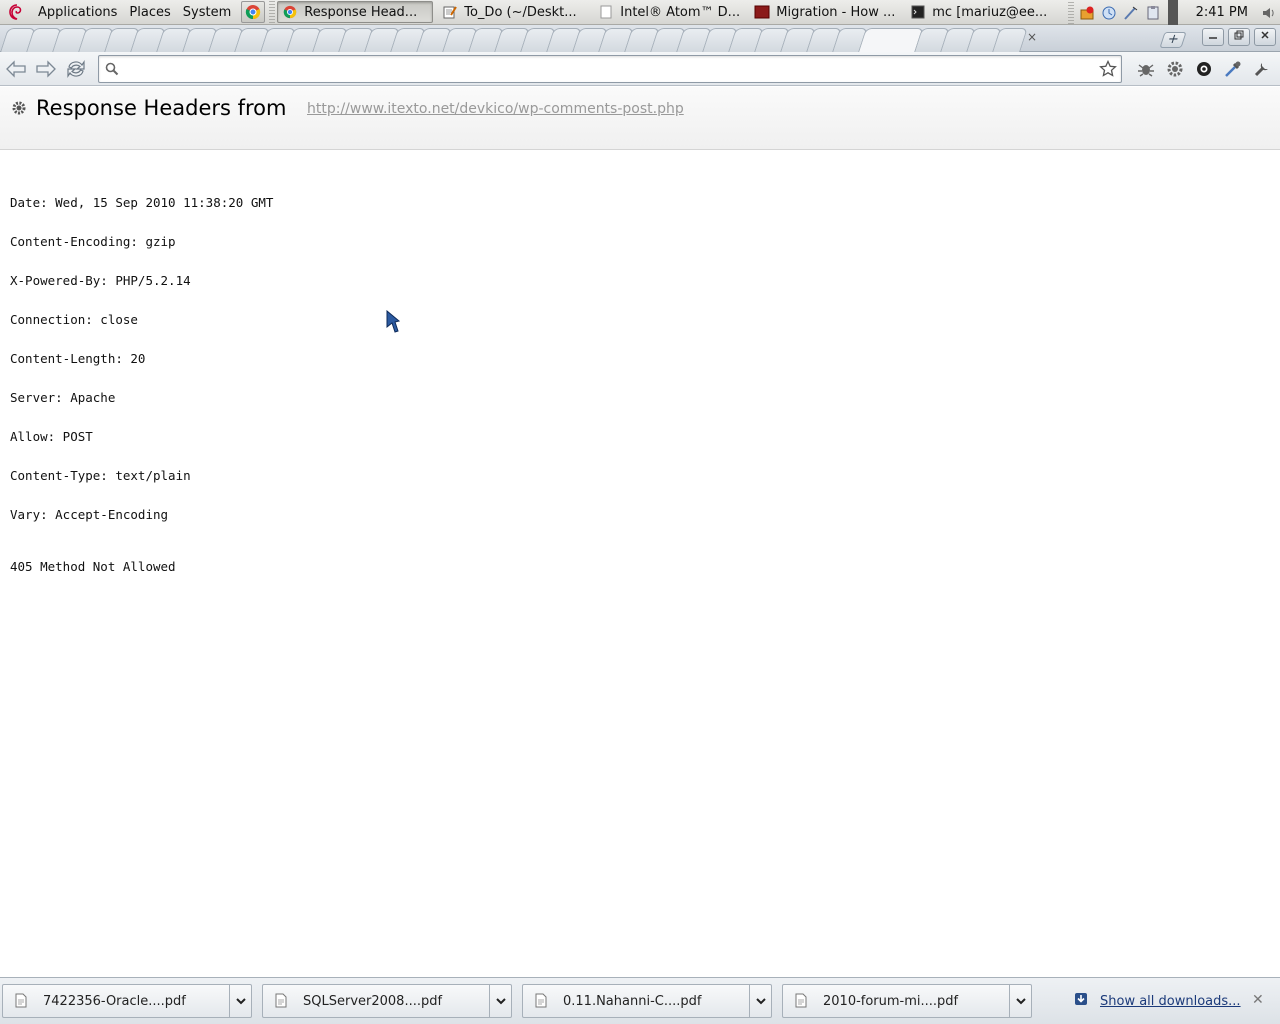 The height and width of the screenshot is (1024, 1280). I want to click on header-line: Allow: POST, so click(51, 436).